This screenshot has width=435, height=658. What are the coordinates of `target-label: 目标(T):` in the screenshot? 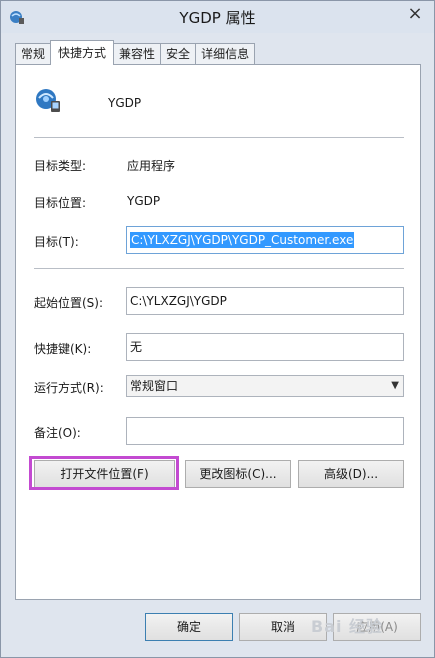 It's located at (56, 242).